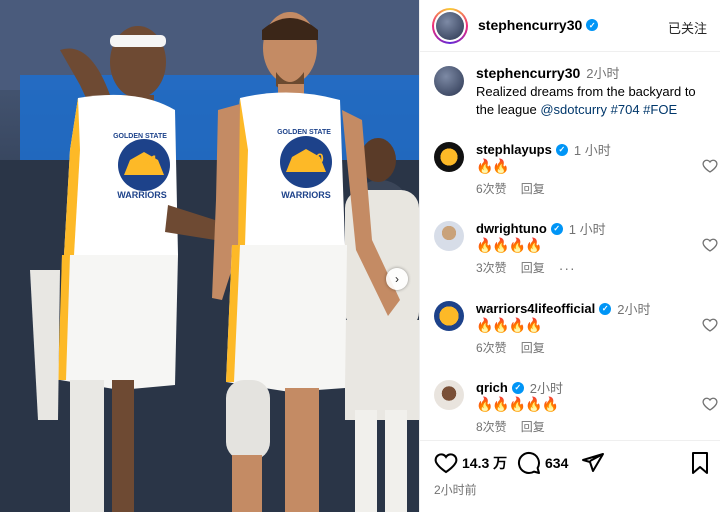 The height and width of the screenshot is (512, 720). I want to click on jersey-top-right: GOLDEN STATE, so click(304, 132).